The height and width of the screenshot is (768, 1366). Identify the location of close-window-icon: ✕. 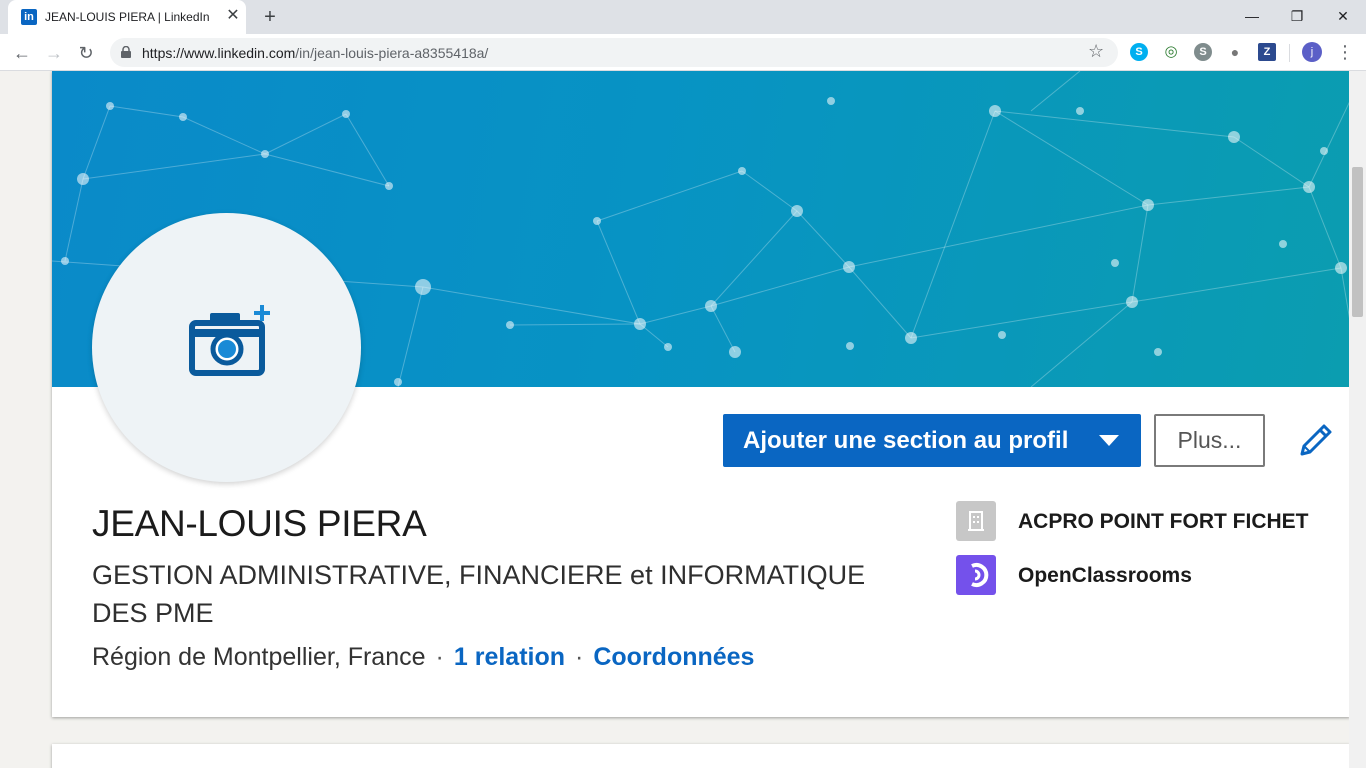
(1343, 16).